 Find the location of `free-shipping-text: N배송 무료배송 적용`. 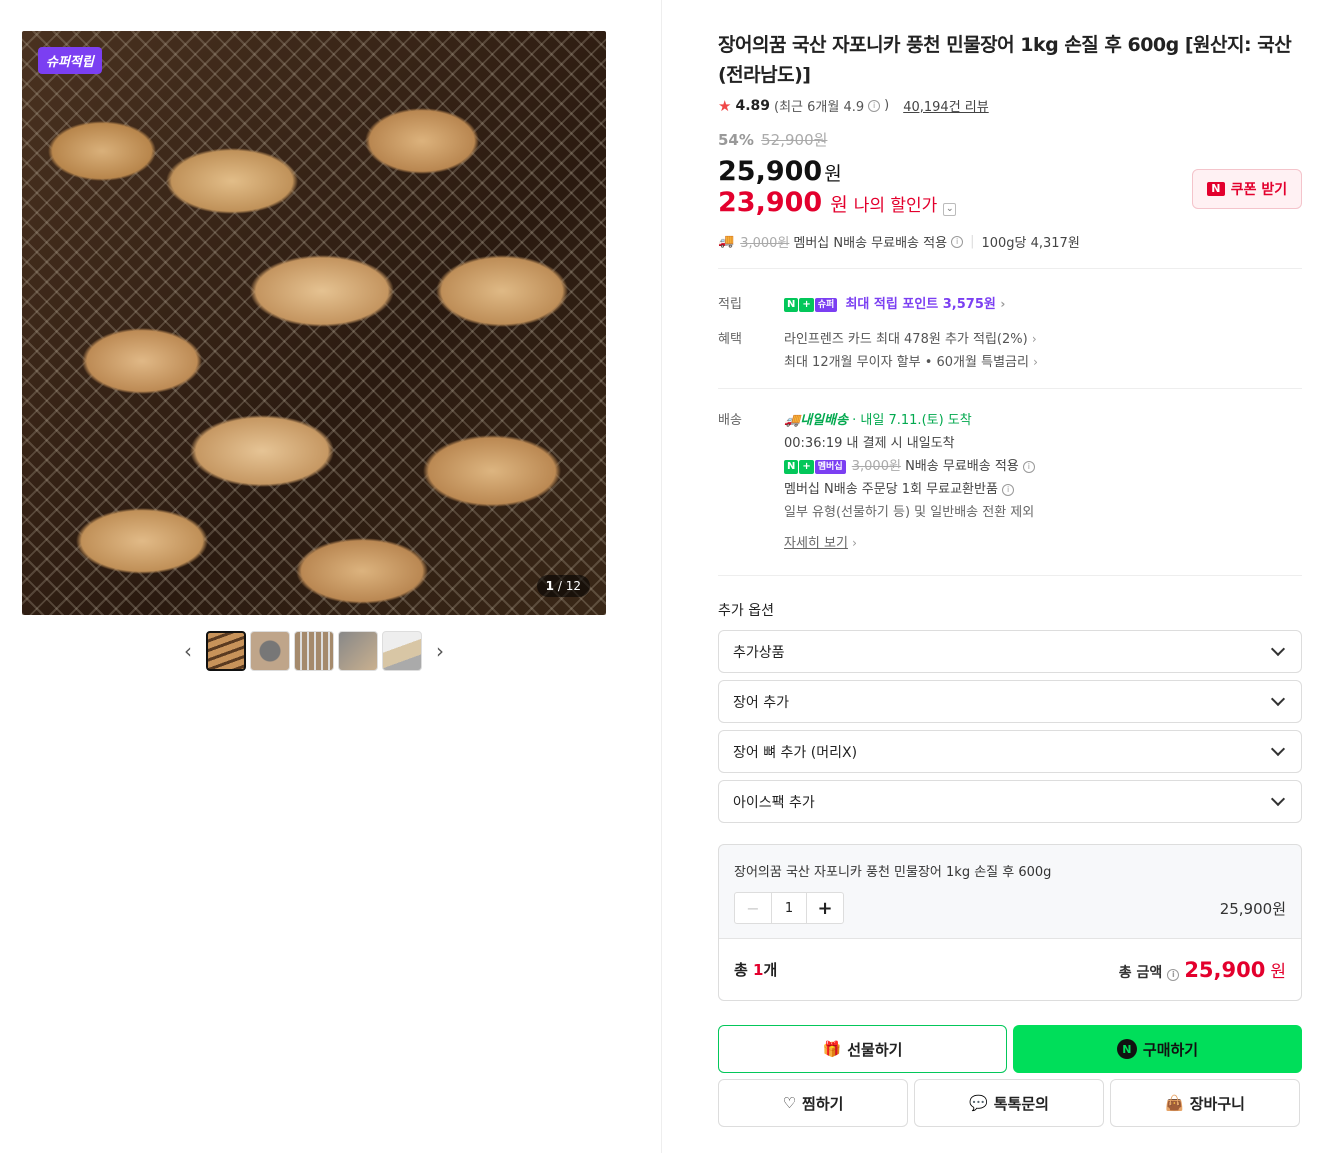

free-shipping-text: N배송 무료배송 적용 is located at coordinates (962, 466).